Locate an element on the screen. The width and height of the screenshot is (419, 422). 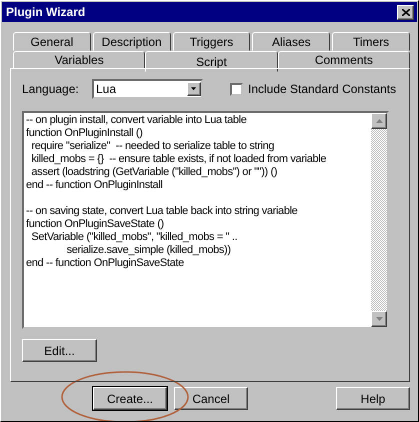
tab: Script is located at coordinates (211, 61).